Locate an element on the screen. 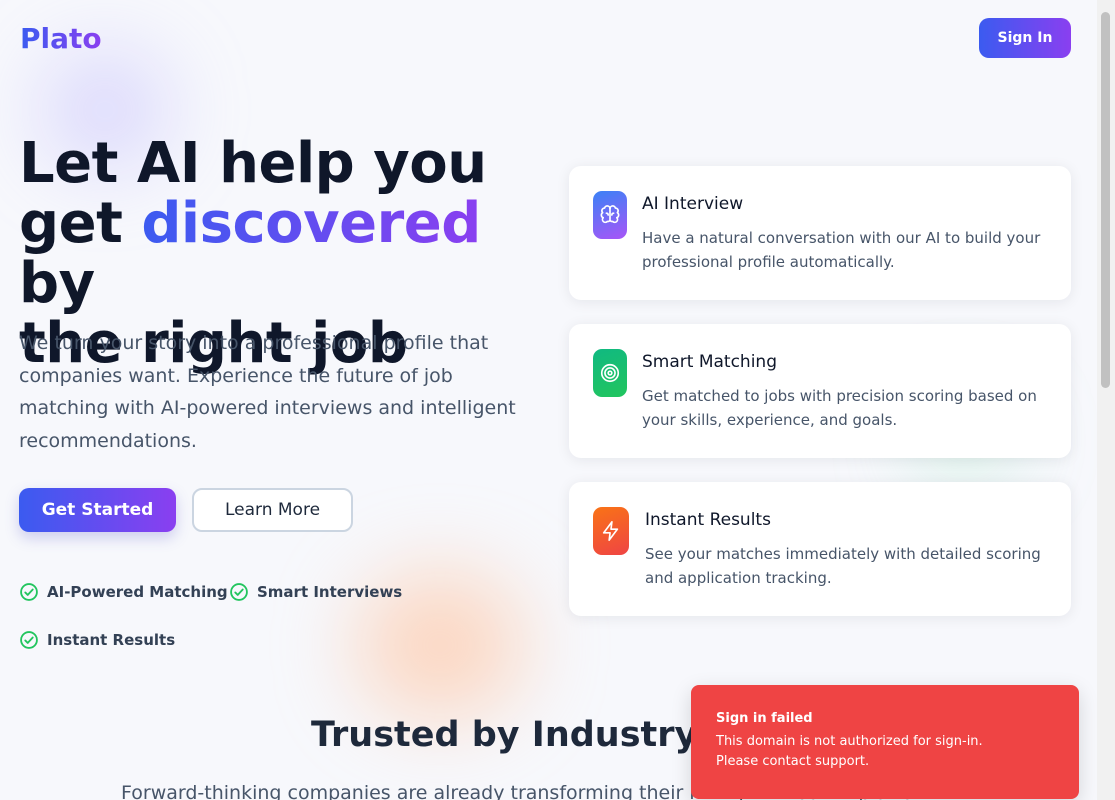 This screenshot has height=800, width=1115. brain-icon is located at coordinates (610, 215).